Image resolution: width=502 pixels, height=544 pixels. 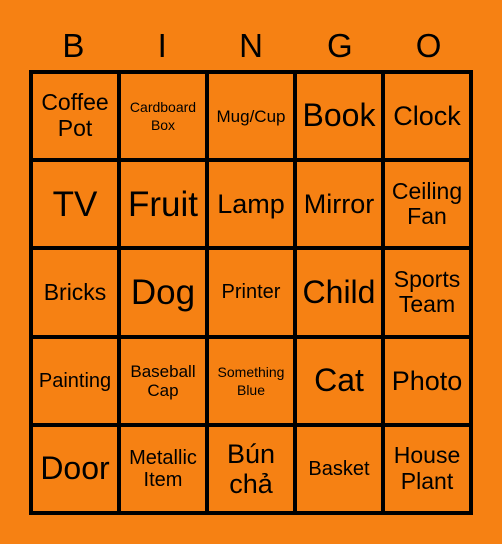 What do you see at coordinates (339, 380) in the screenshot?
I see `bingo-cell: Cat` at bounding box center [339, 380].